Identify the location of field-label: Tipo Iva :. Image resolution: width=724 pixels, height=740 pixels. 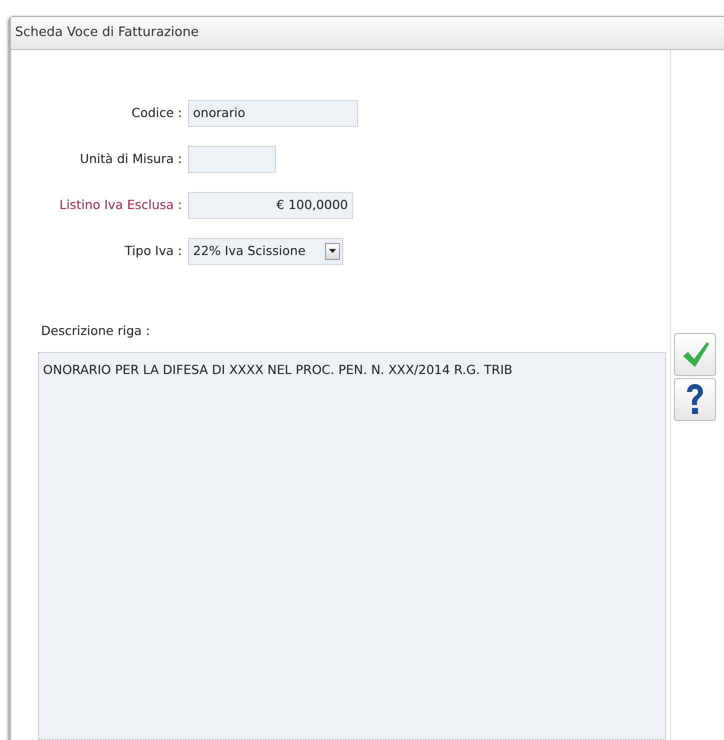
(153, 251).